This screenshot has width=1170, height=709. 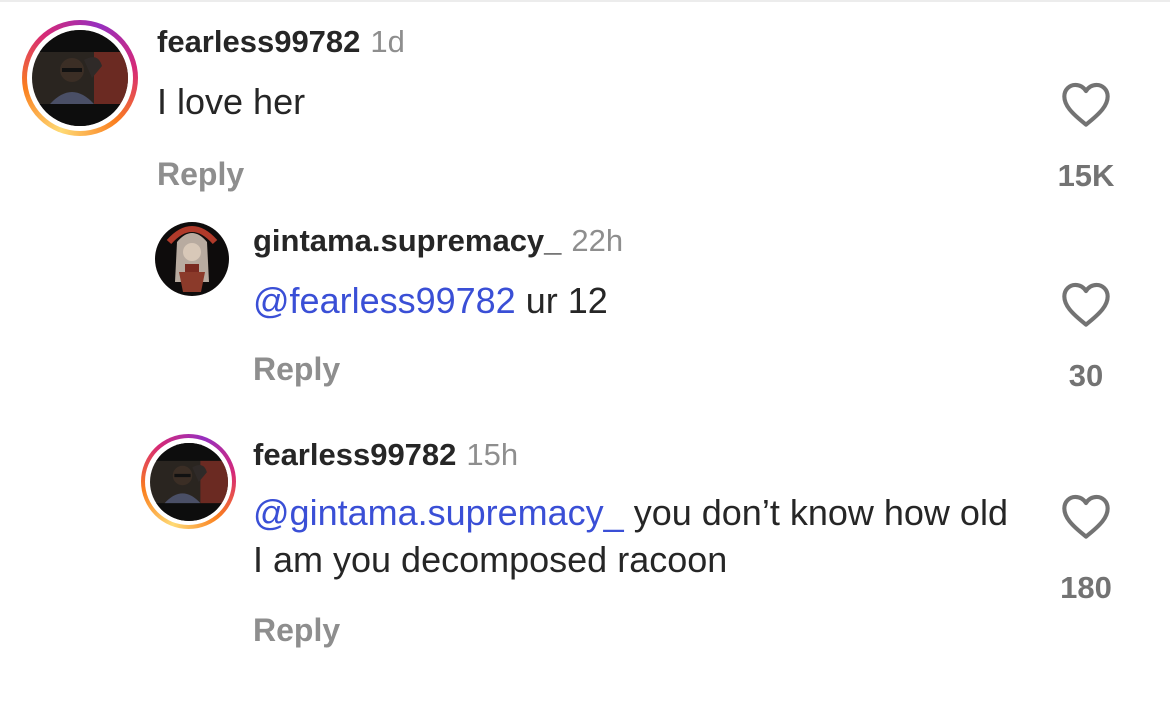 What do you see at coordinates (1086, 587) in the screenshot?
I see `like-count: 180` at bounding box center [1086, 587].